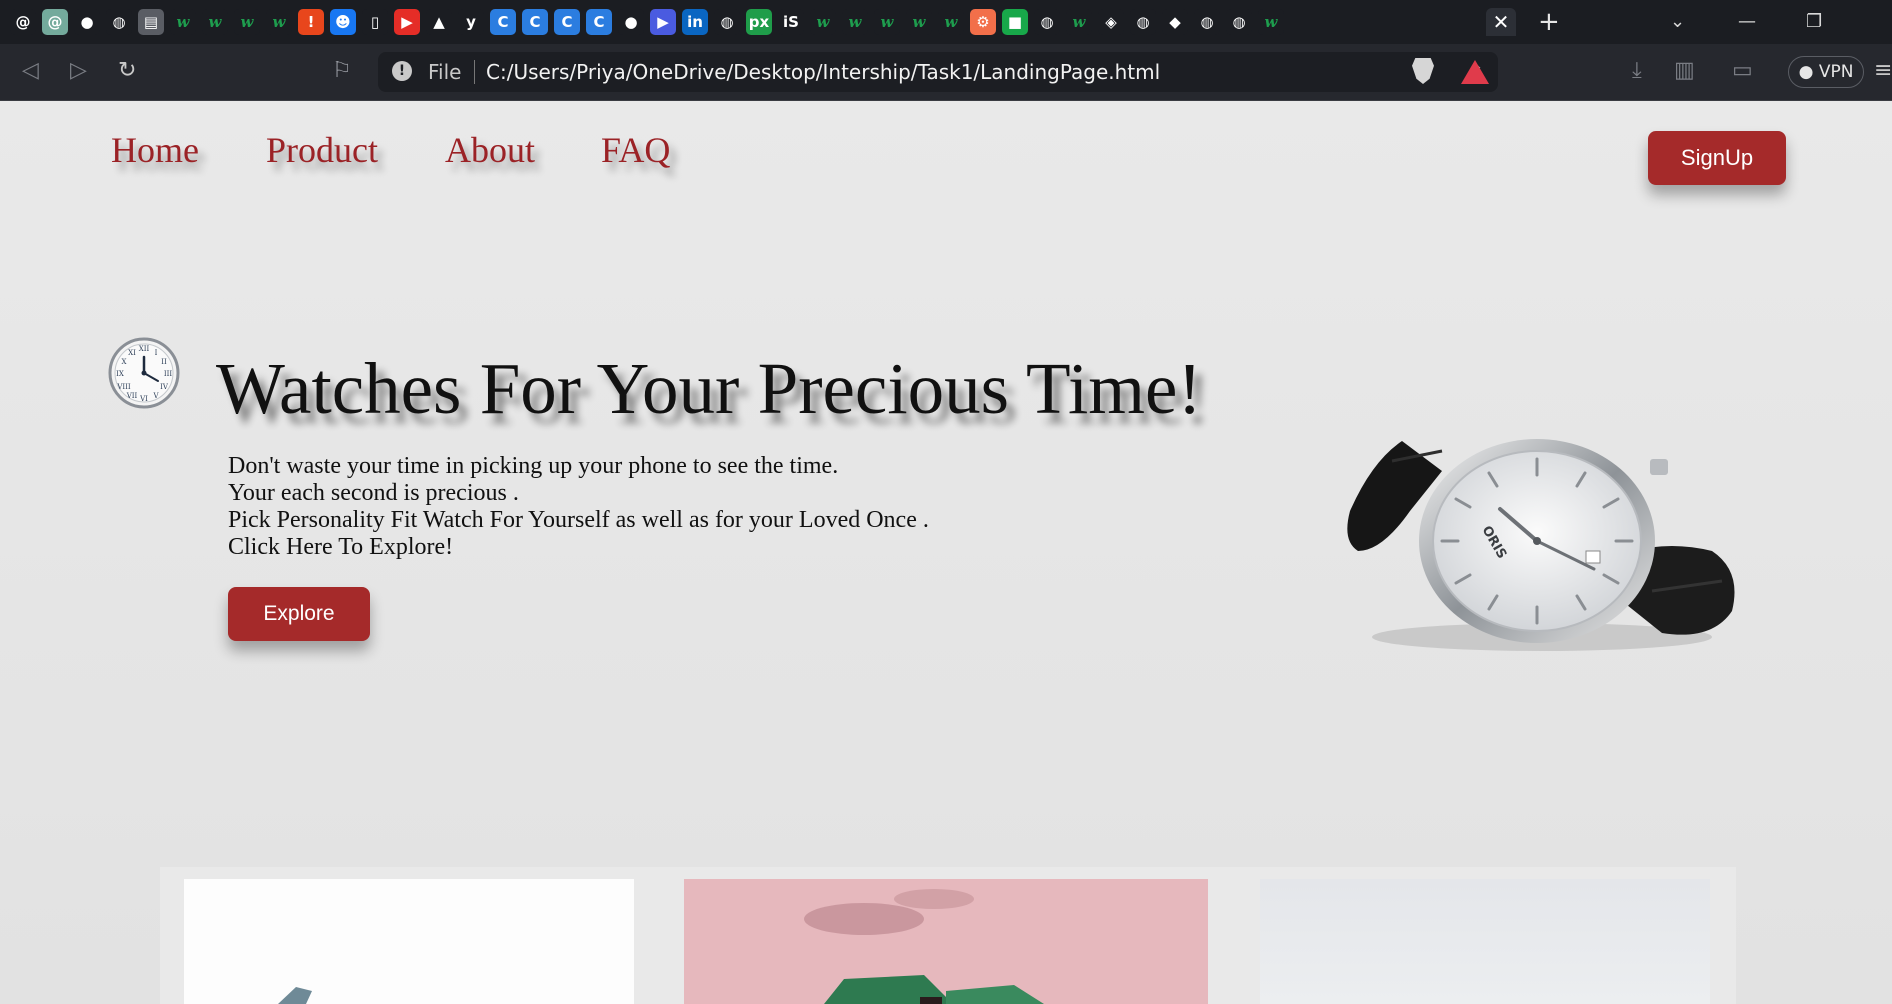  Describe the element at coordinates (635, 150) in the screenshot. I see `nav-link-faq: FAQ` at that location.